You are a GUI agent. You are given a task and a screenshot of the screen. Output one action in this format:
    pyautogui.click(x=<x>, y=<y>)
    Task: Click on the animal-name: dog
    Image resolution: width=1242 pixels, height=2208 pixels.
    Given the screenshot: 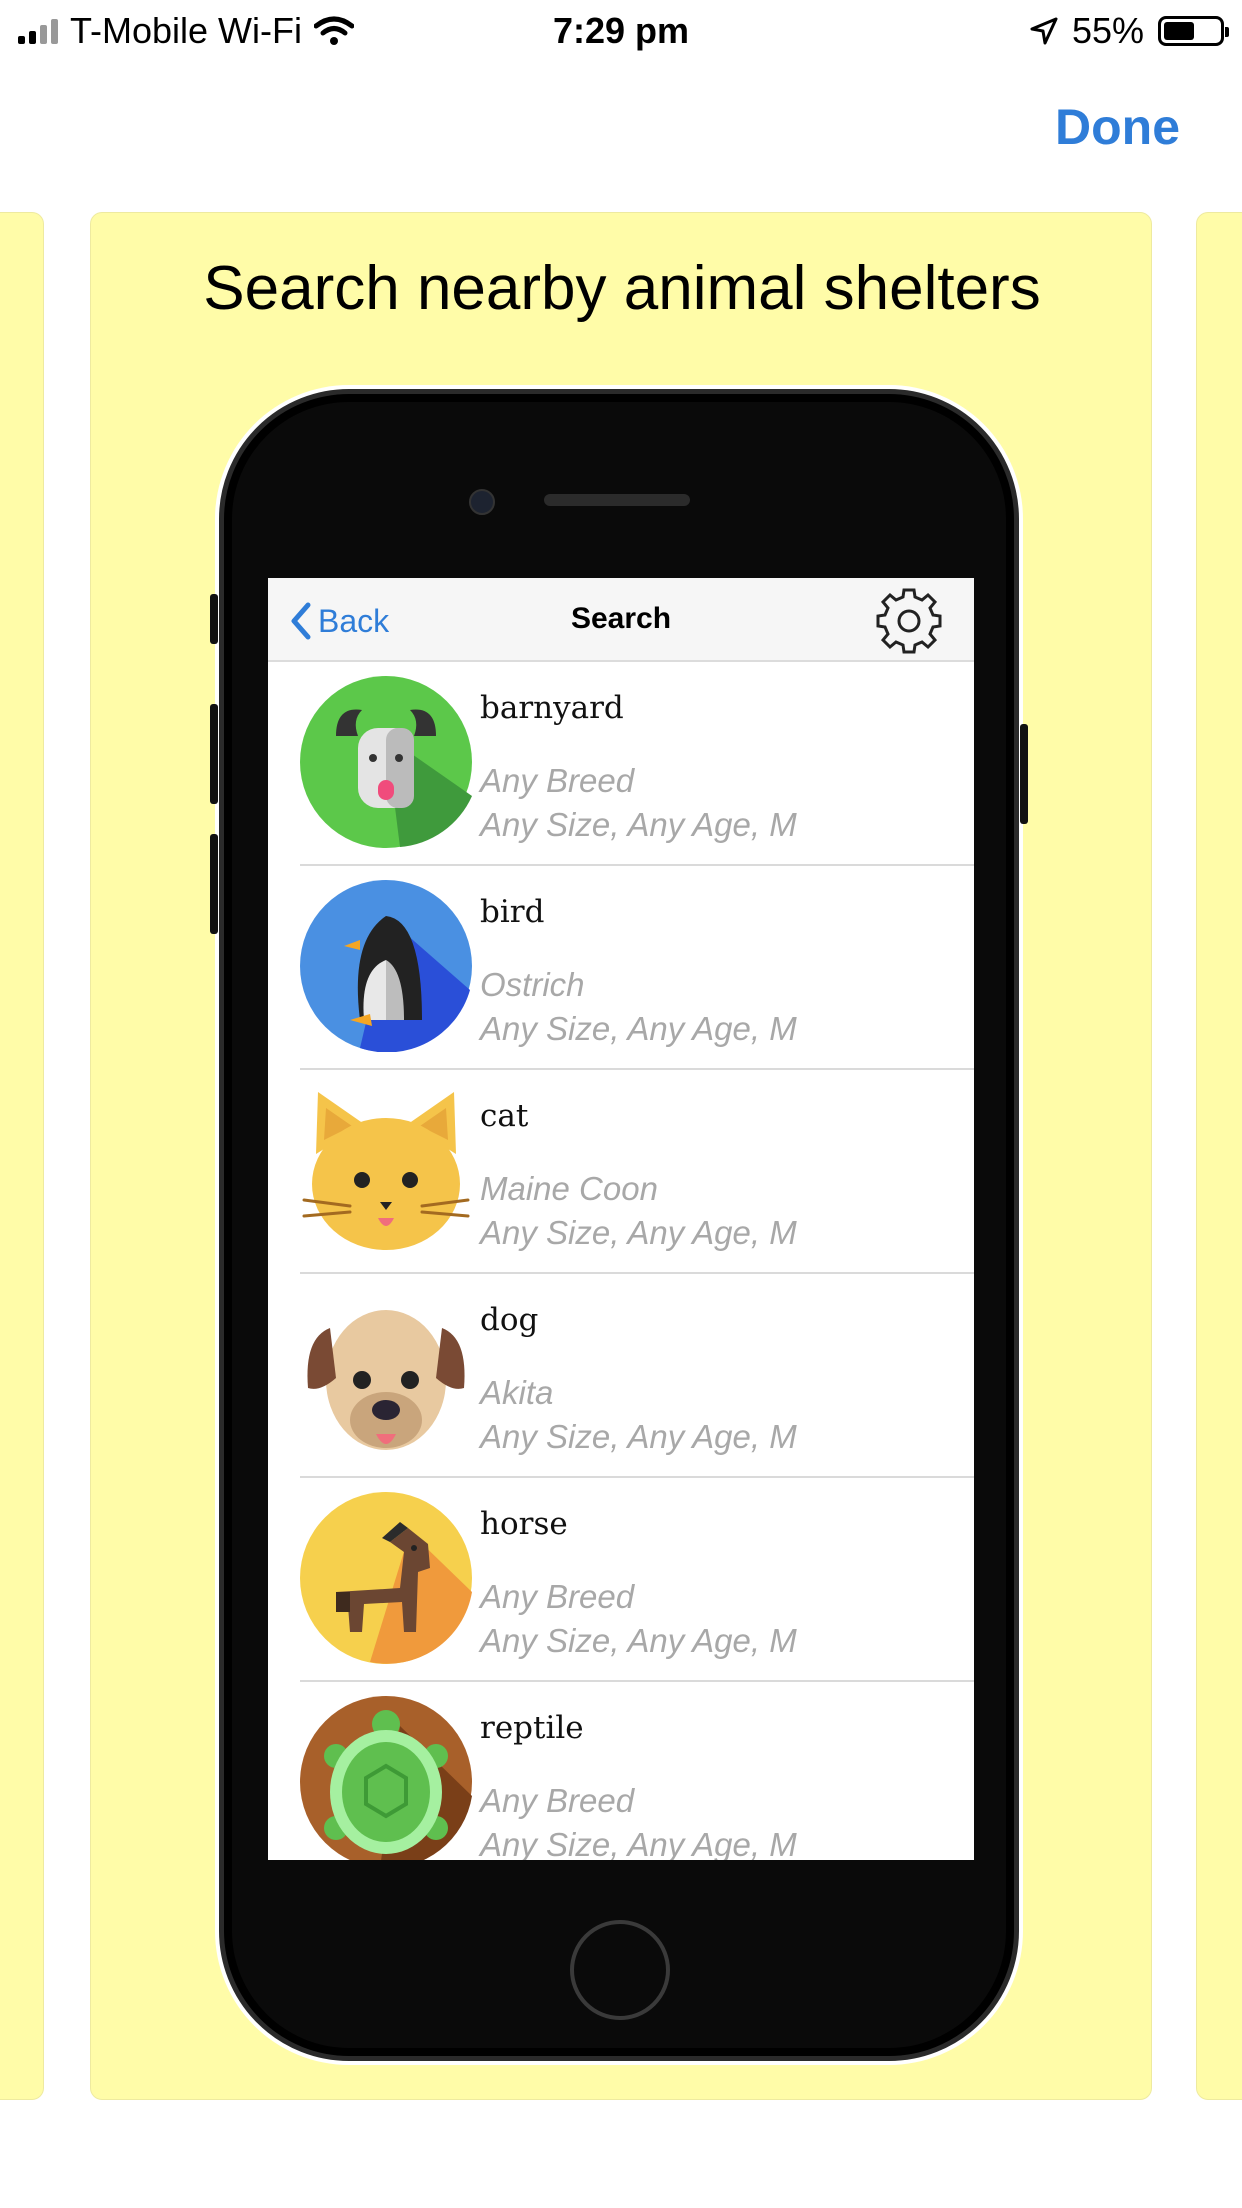 What is the action you would take?
    pyautogui.click(x=509, y=1320)
    